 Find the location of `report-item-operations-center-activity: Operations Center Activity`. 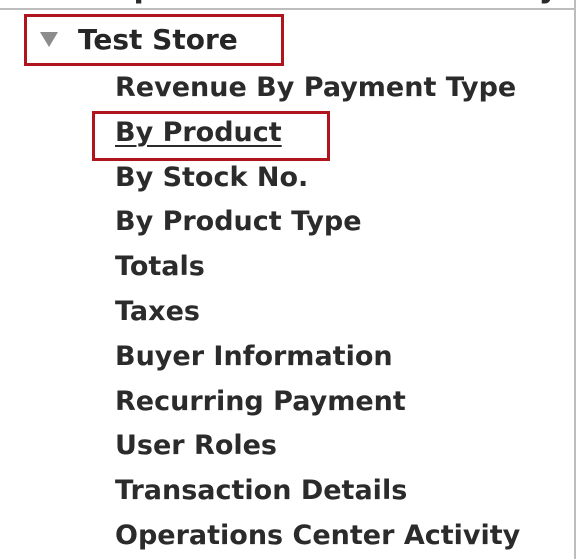

report-item-operations-center-activity: Operations Center Activity is located at coordinates (317, 536).